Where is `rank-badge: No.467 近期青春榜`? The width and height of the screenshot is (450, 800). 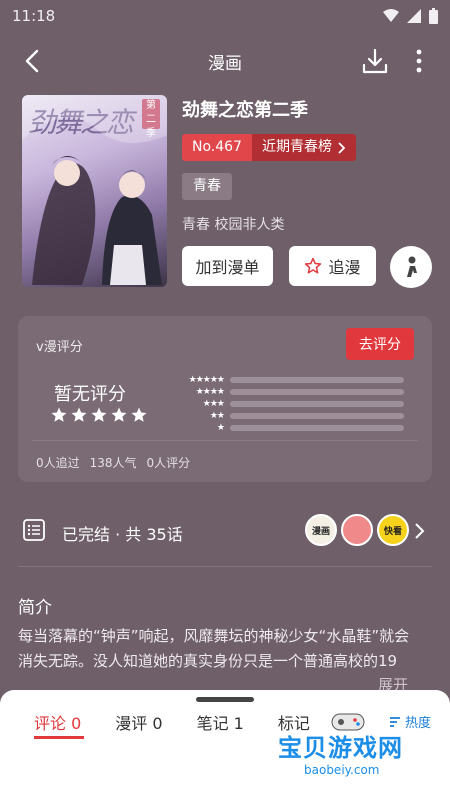
rank-badge: No.467 近期青春榜 is located at coordinates (269, 147).